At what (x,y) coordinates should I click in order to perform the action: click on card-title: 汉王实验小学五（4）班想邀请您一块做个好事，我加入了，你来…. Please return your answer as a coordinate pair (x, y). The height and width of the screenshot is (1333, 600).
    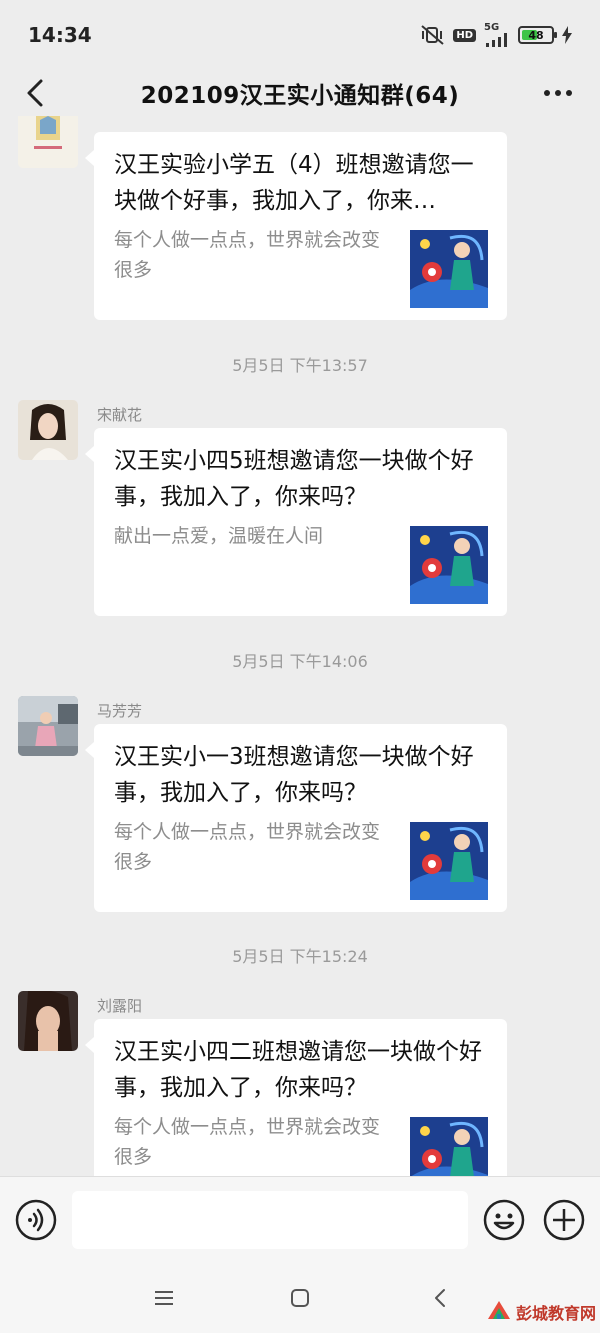
    Looking at the image, I should click on (294, 183).